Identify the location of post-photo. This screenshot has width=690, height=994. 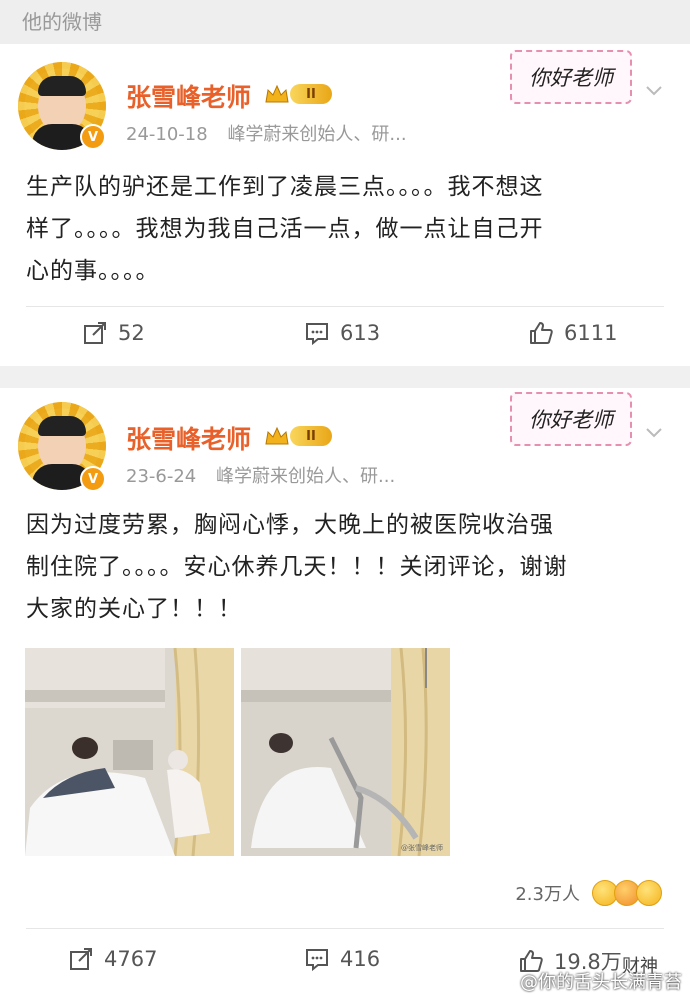
(129, 752).